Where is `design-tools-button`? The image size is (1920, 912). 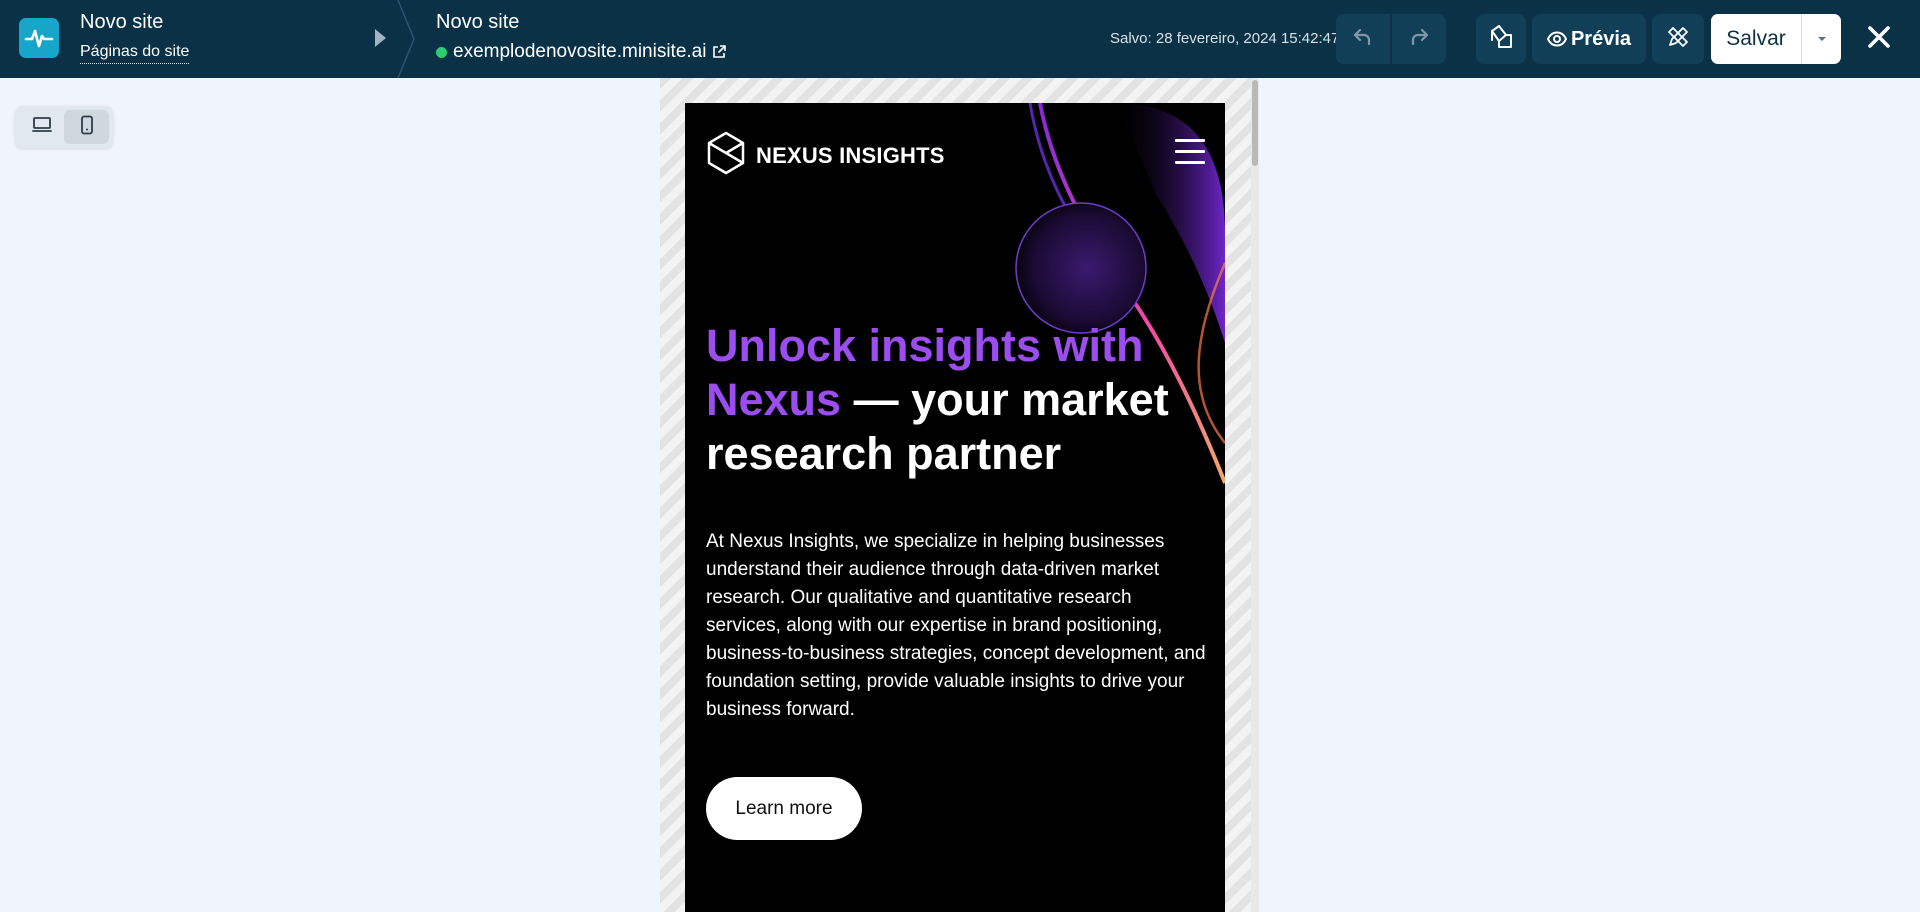 design-tools-button is located at coordinates (1678, 39).